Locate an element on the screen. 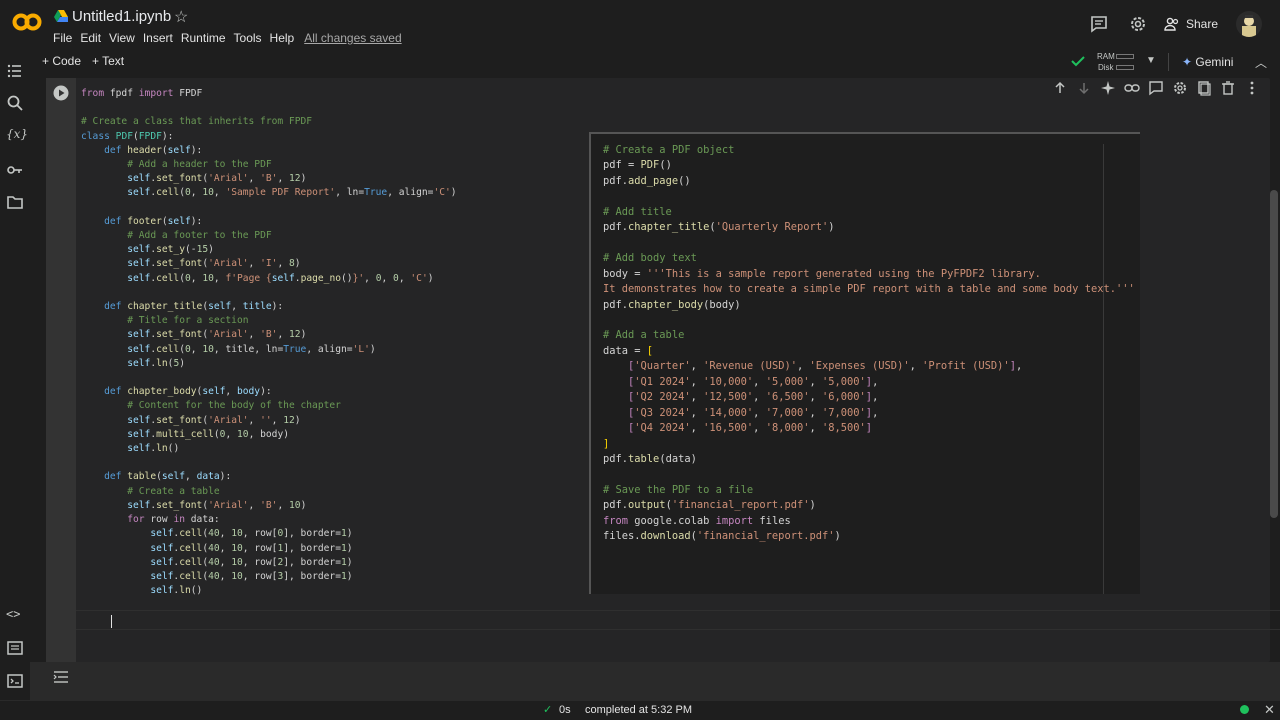  check-icon is located at coordinates (1078, 61).